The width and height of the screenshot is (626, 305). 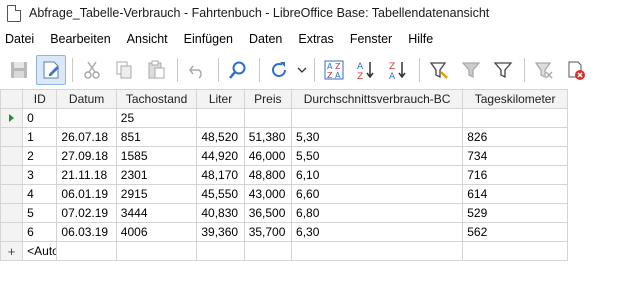 What do you see at coordinates (268, 156) in the screenshot?
I see `table-cell: 46,000` at bounding box center [268, 156].